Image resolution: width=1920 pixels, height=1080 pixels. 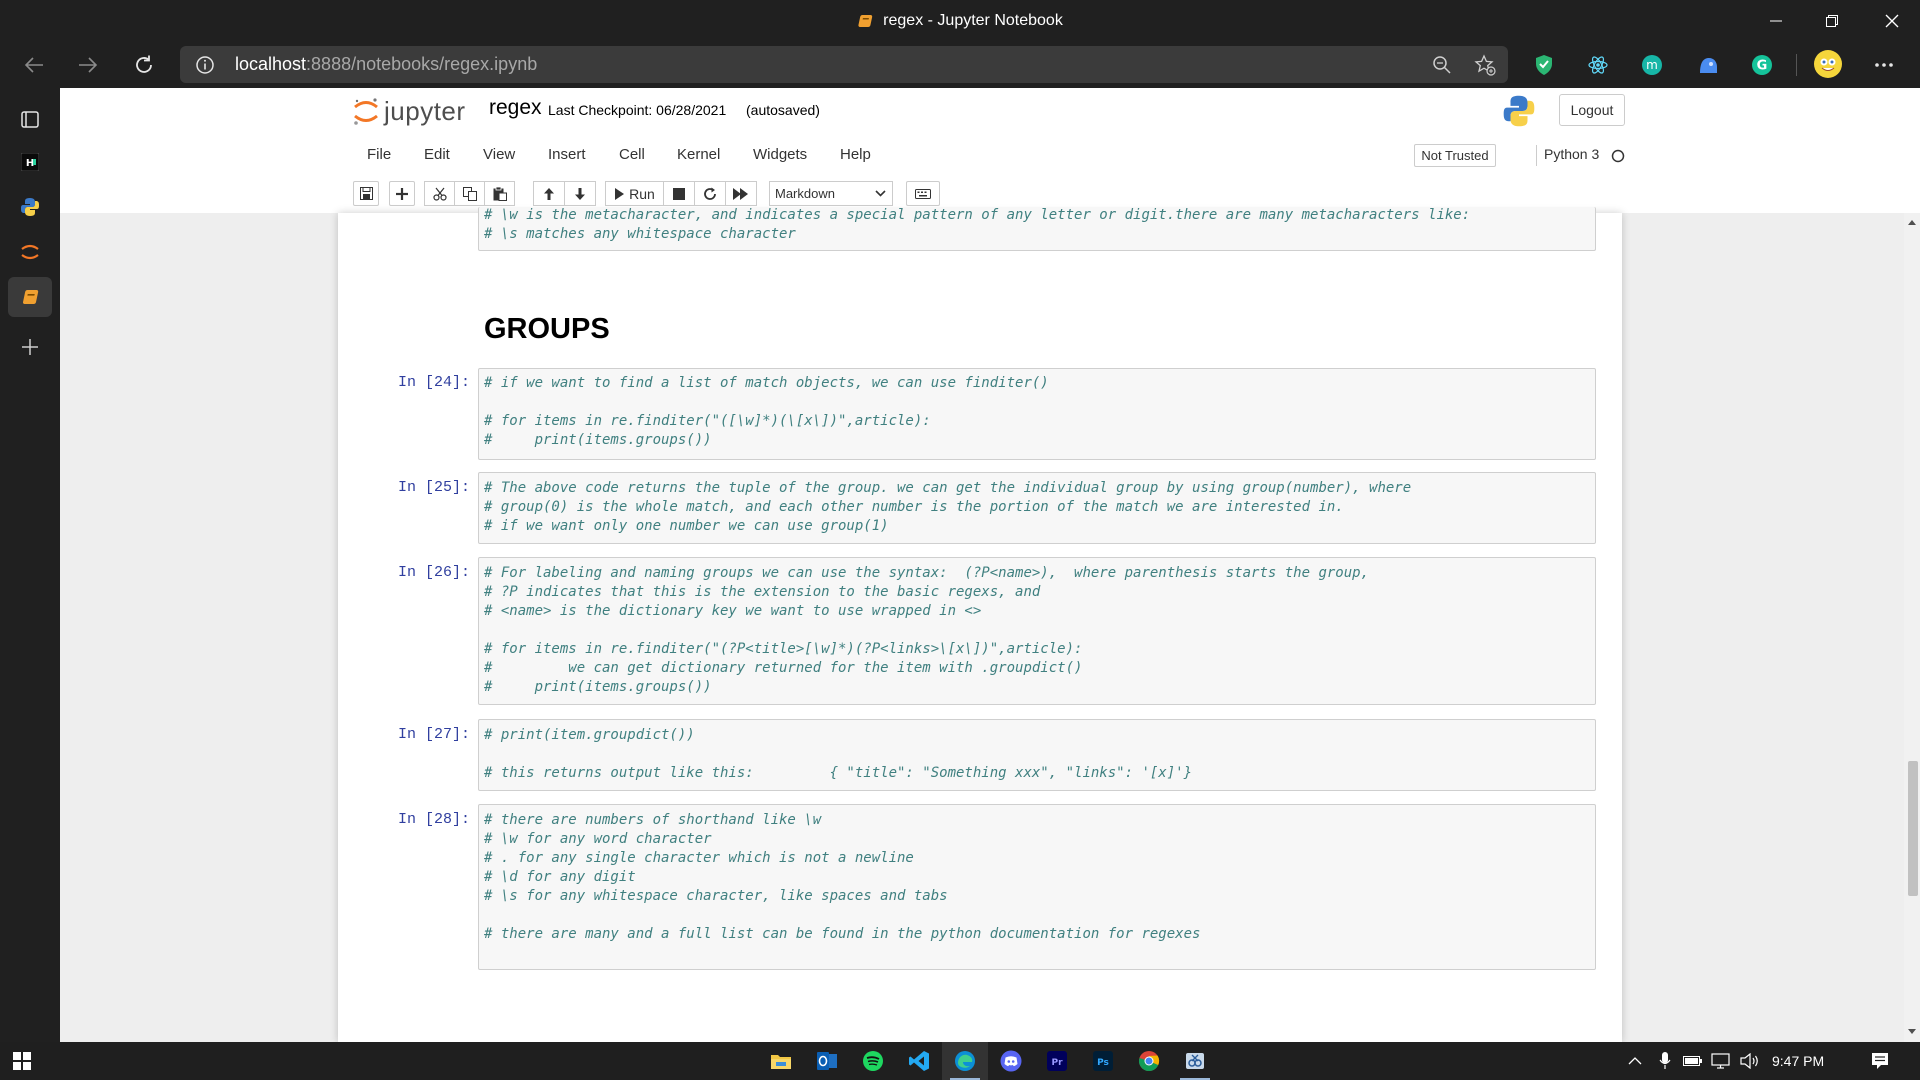 I want to click on file-explorer-icon, so click(x=781, y=1061).